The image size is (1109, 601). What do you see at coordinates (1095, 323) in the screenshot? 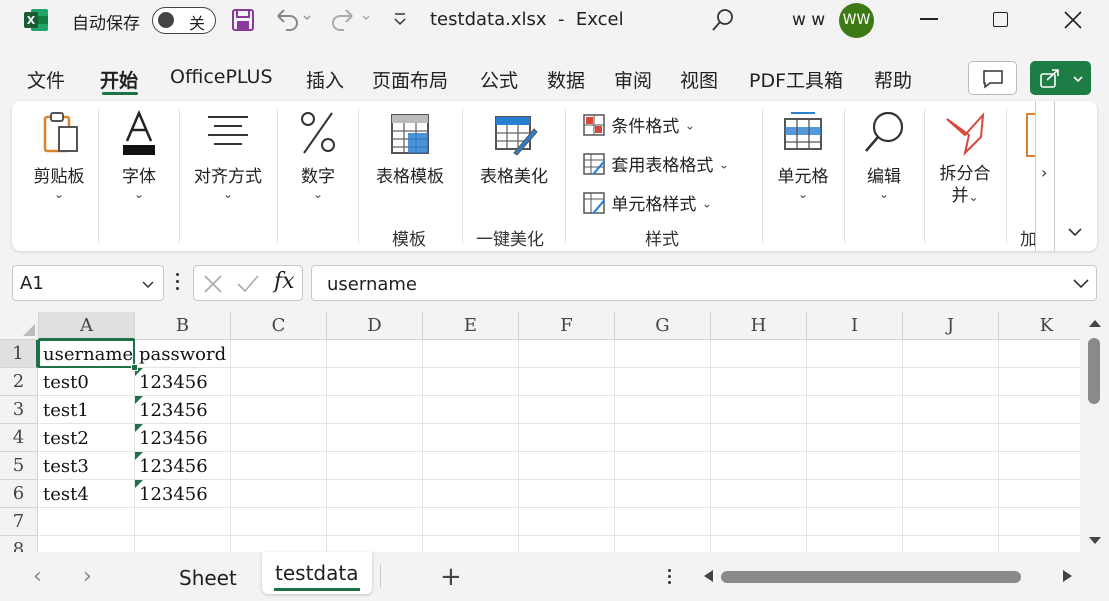
I see `scroll-up-icon` at bounding box center [1095, 323].